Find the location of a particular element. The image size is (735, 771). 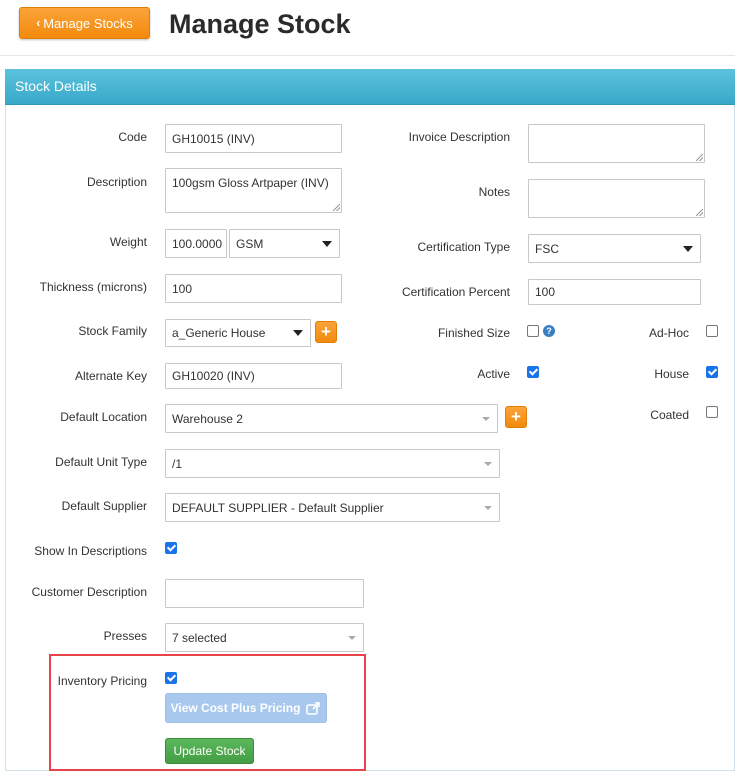

certification-percent-input: 100 is located at coordinates (614, 292).